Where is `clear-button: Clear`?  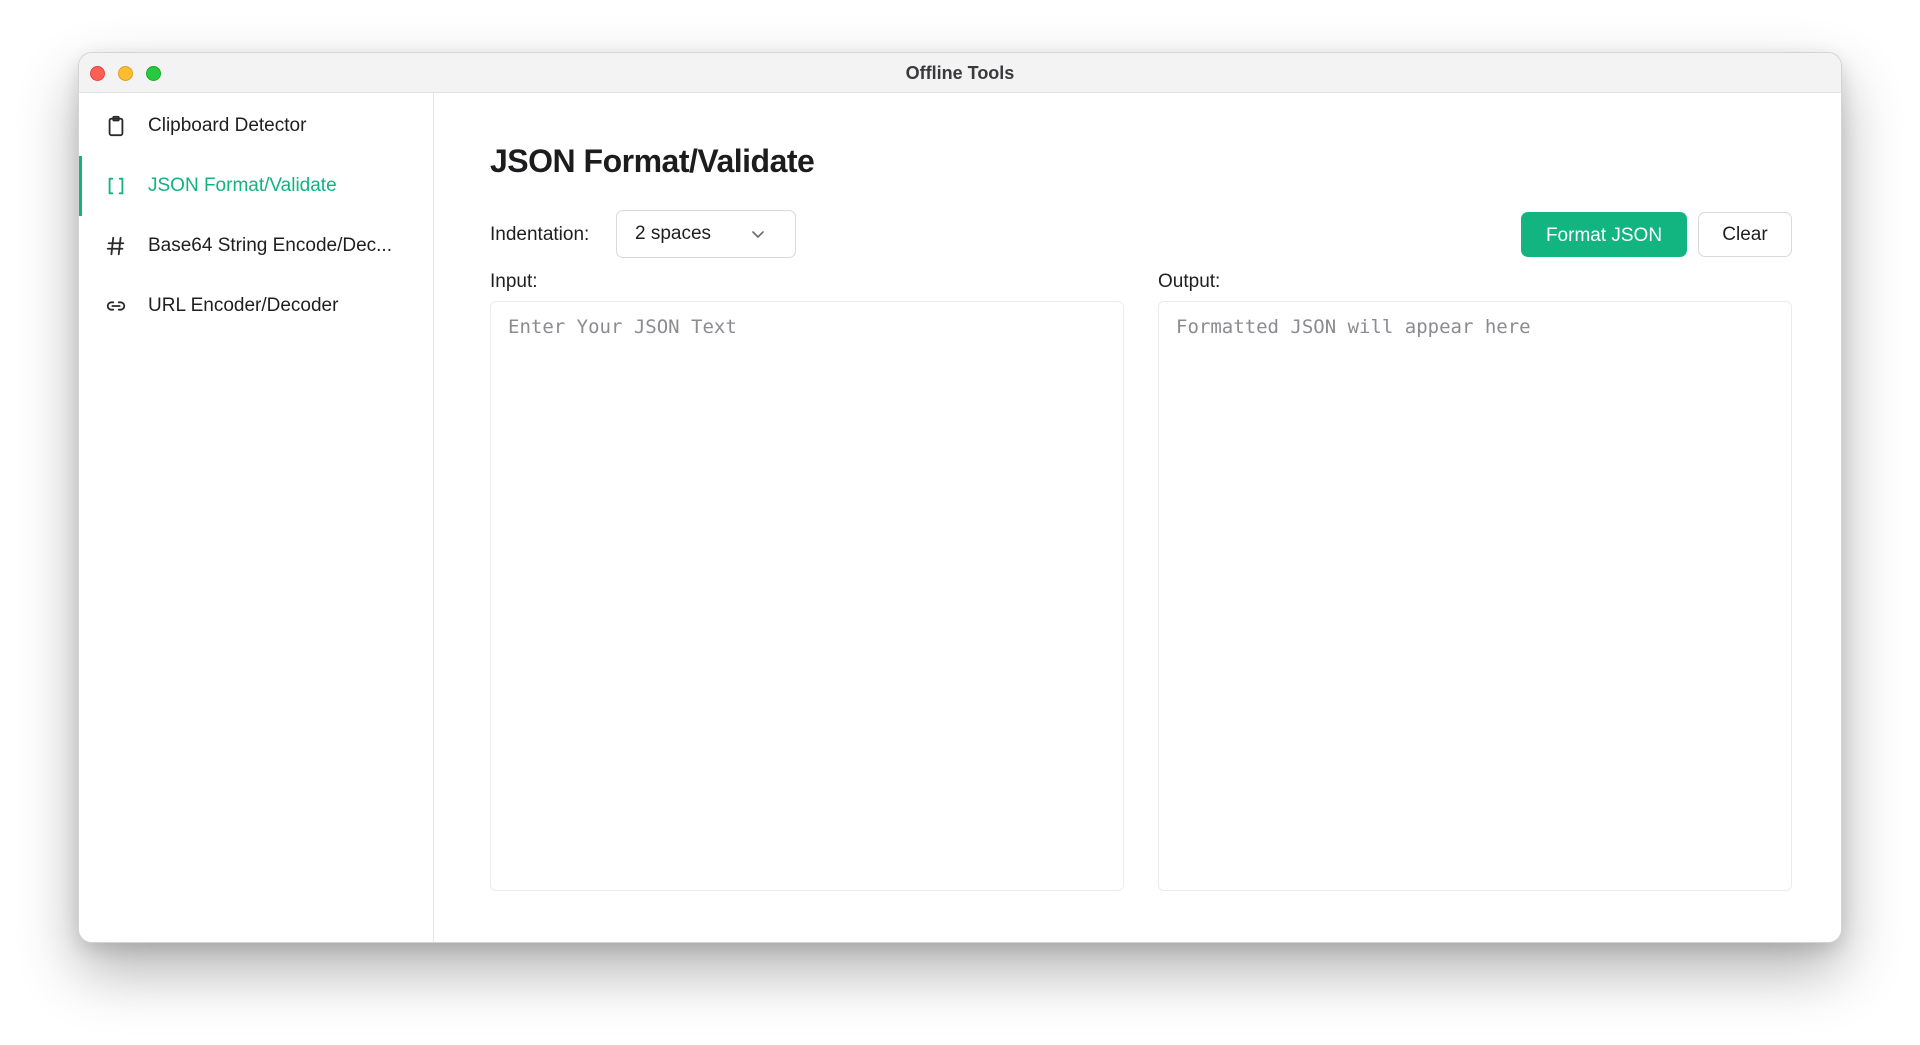 clear-button: Clear is located at coordinates (1745, 234).